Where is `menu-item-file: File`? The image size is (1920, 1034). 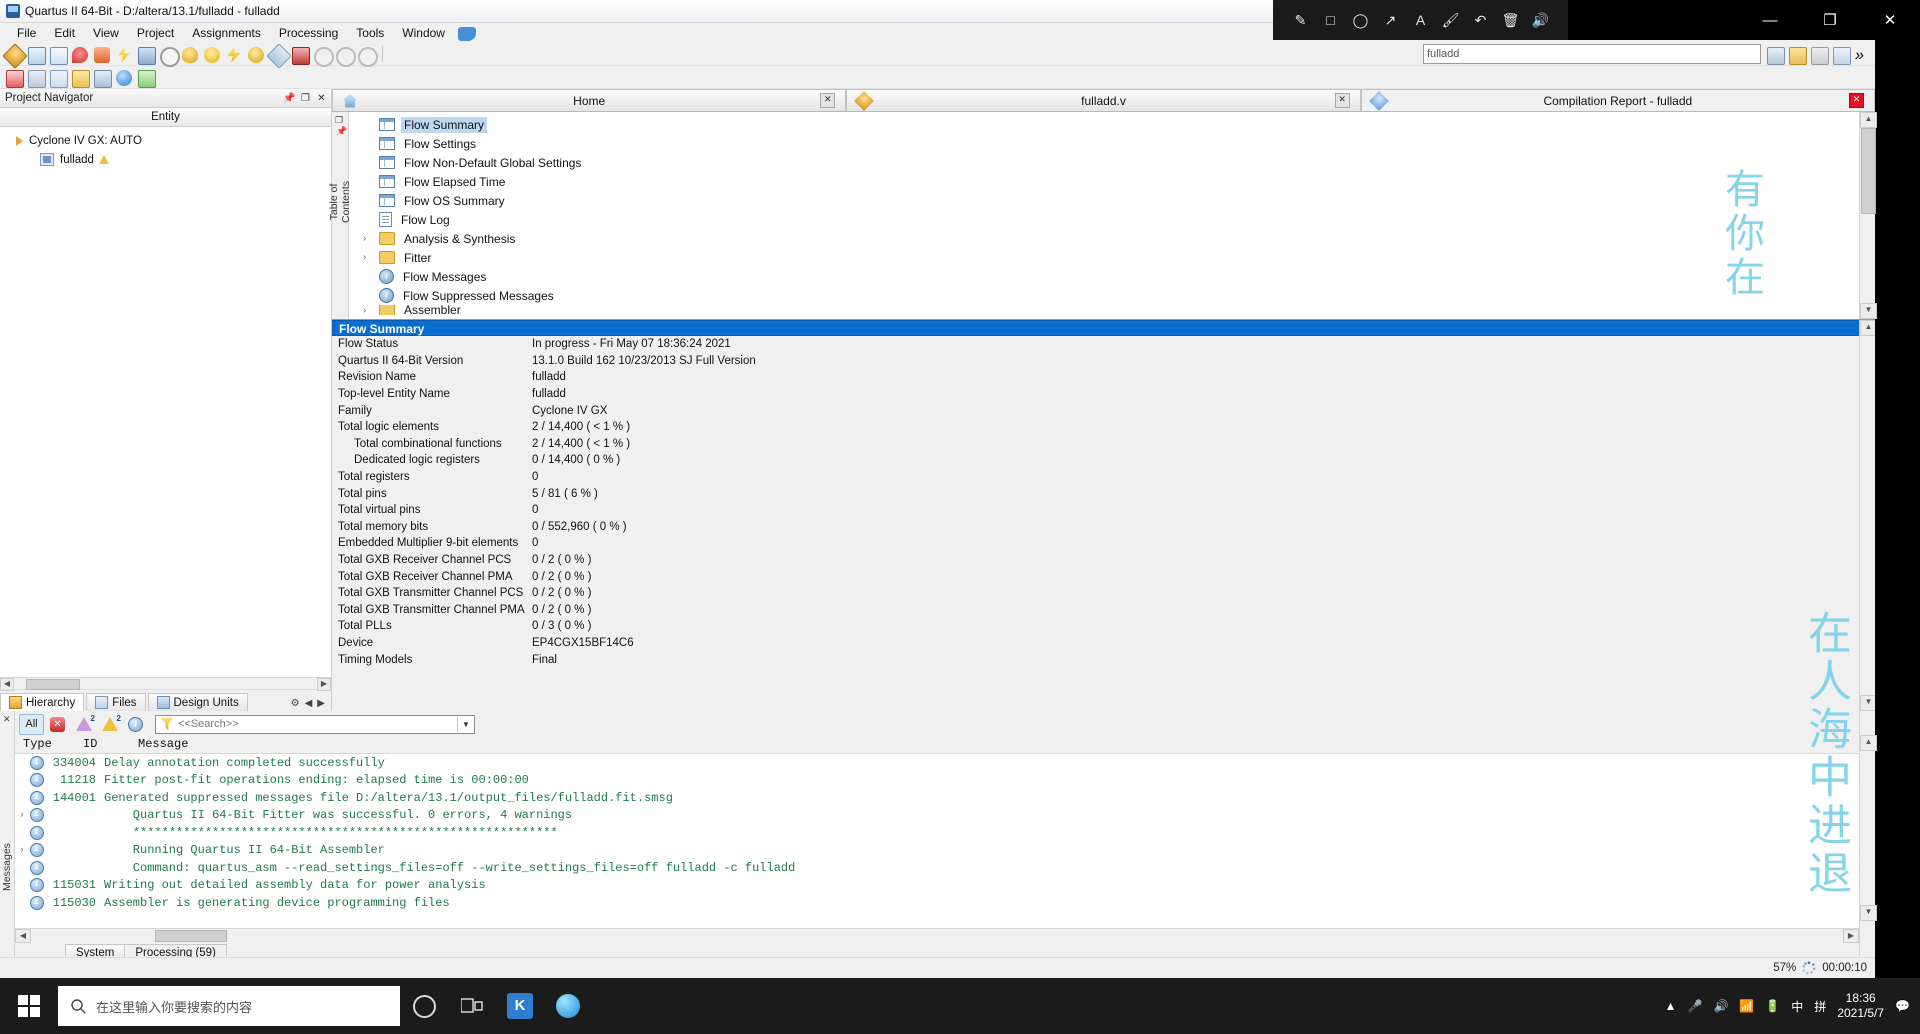 menu-item-file: File is located at coordinates (26, 33).